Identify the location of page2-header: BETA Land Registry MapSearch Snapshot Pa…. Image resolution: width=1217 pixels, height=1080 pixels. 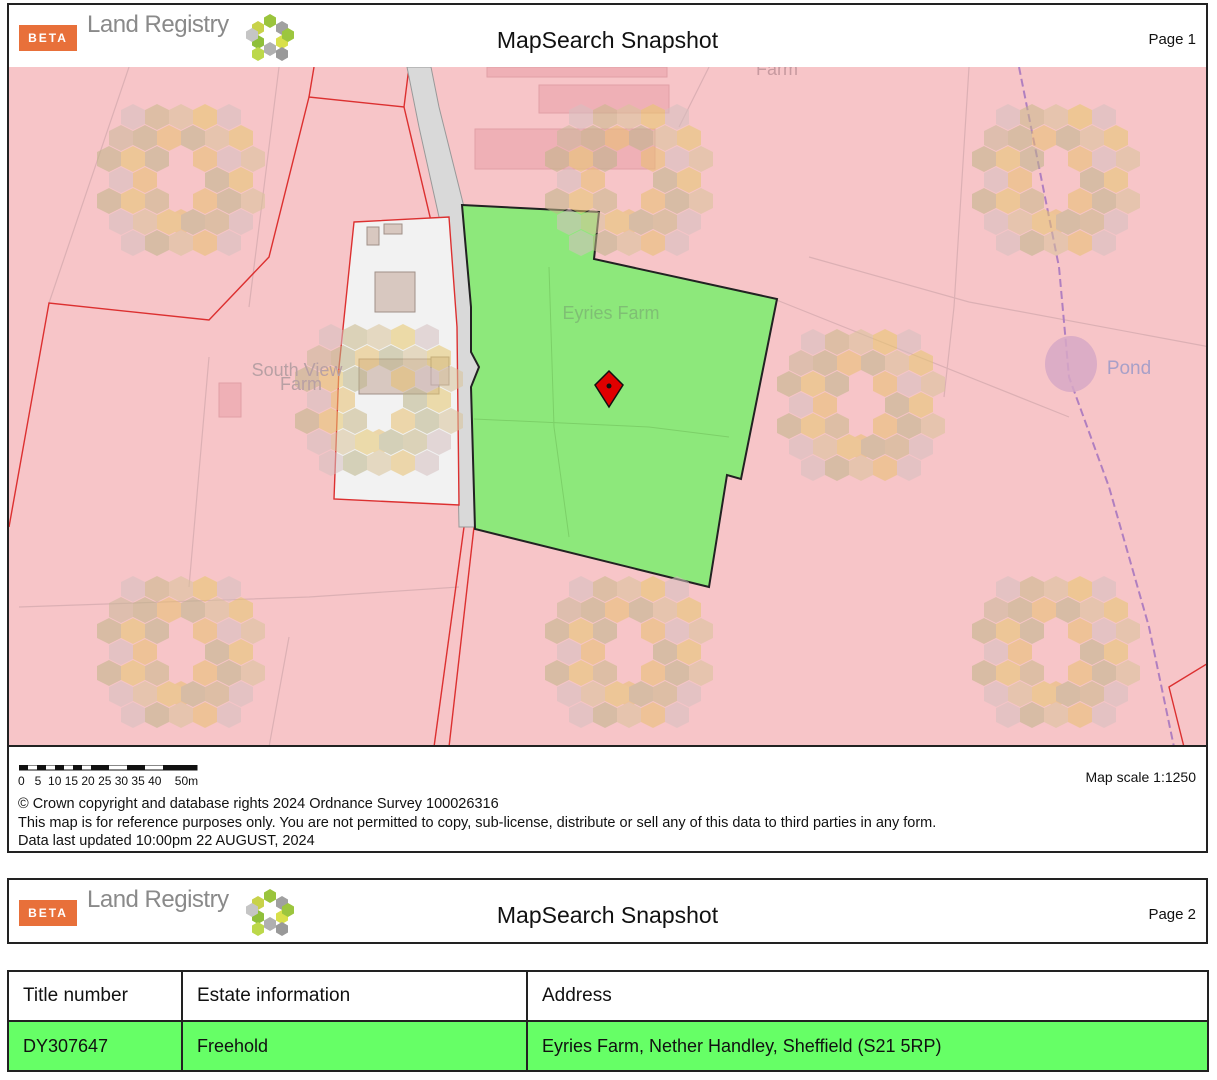
(607, 911).